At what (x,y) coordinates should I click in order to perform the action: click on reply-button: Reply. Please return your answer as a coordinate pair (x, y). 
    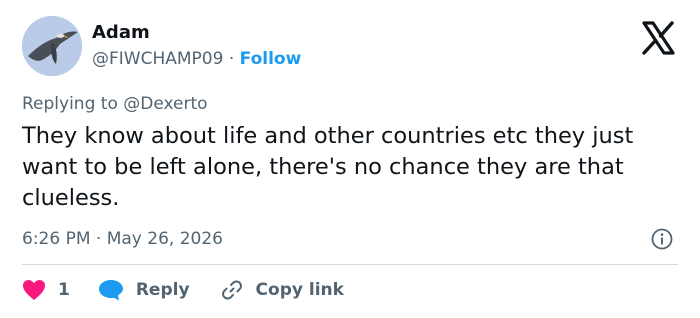
    Looking at the image, I should click on (144, 290).